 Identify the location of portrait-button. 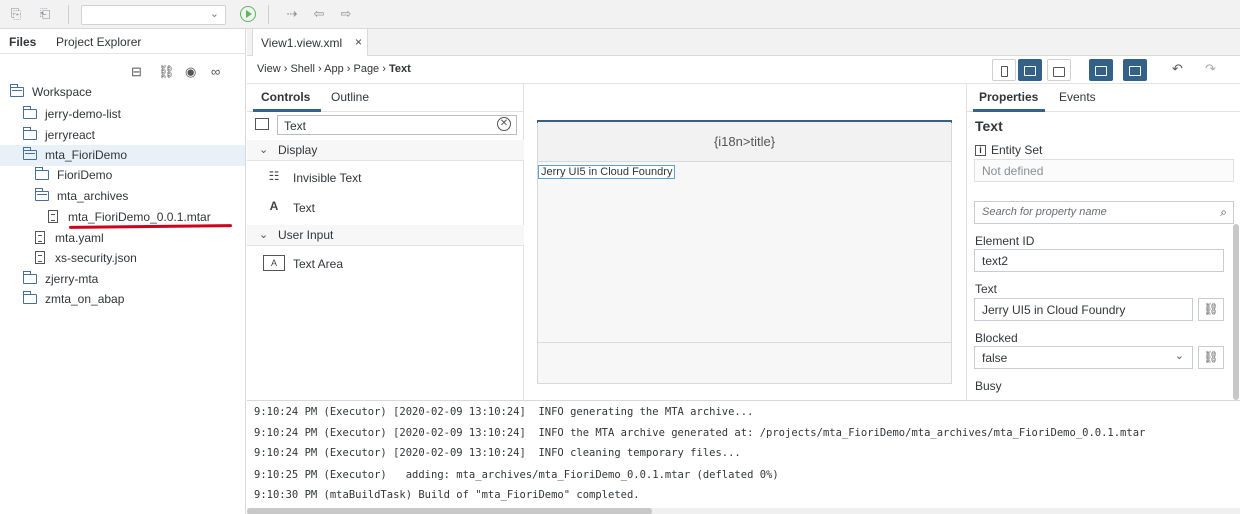
(1135, 70).